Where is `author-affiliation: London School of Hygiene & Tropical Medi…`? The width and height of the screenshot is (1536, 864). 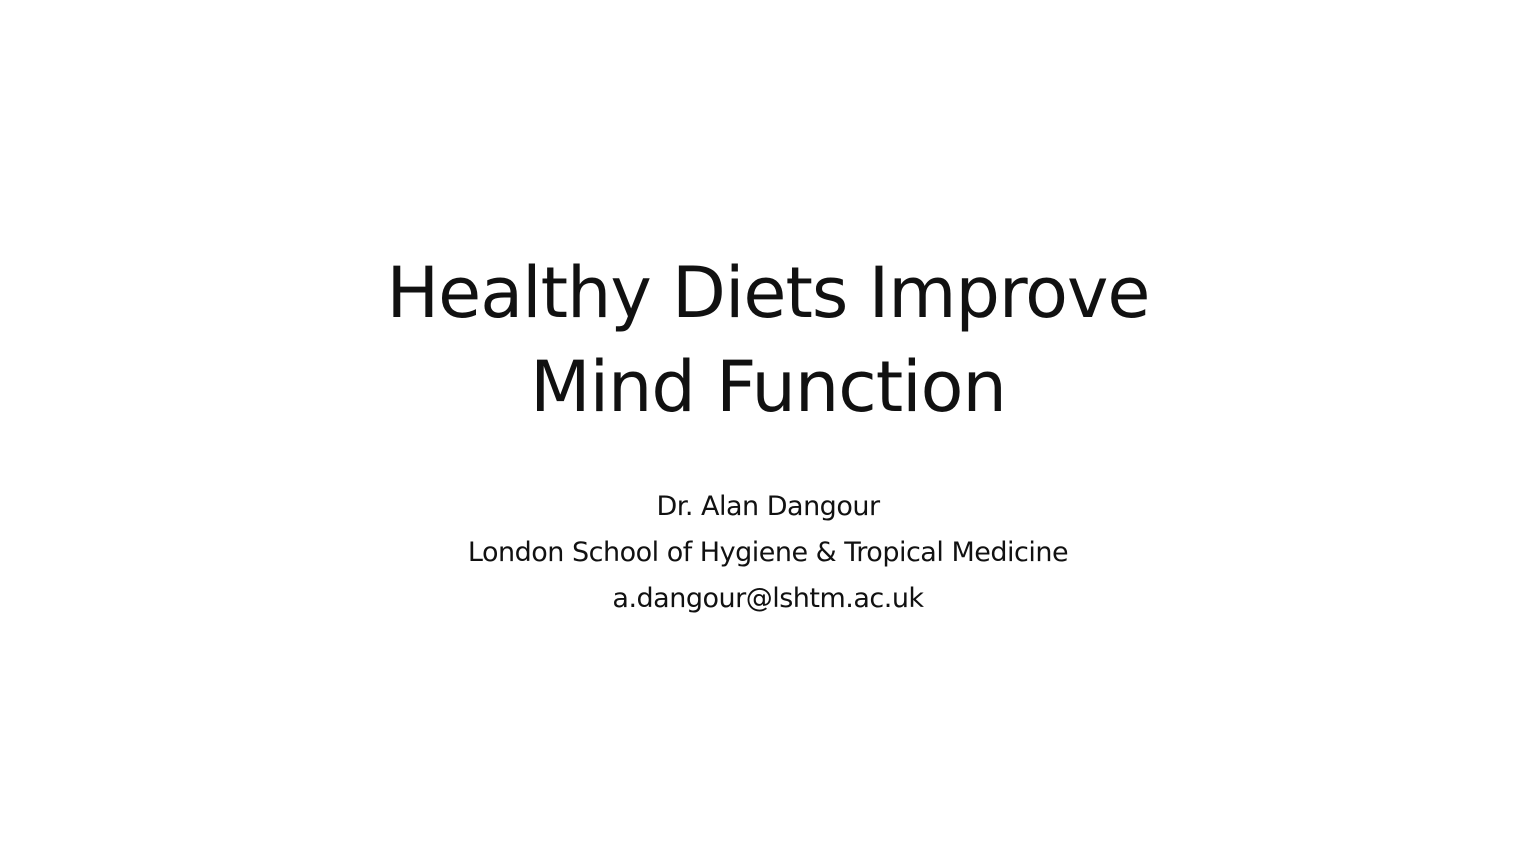 author-affiliation: London School of Hygiene & Tropical Medi… is located at coordinates (768, 552).